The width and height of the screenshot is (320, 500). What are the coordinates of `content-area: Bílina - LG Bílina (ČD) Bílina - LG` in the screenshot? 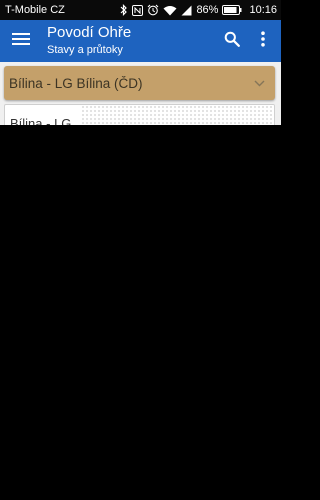 It's located at (140, 98).